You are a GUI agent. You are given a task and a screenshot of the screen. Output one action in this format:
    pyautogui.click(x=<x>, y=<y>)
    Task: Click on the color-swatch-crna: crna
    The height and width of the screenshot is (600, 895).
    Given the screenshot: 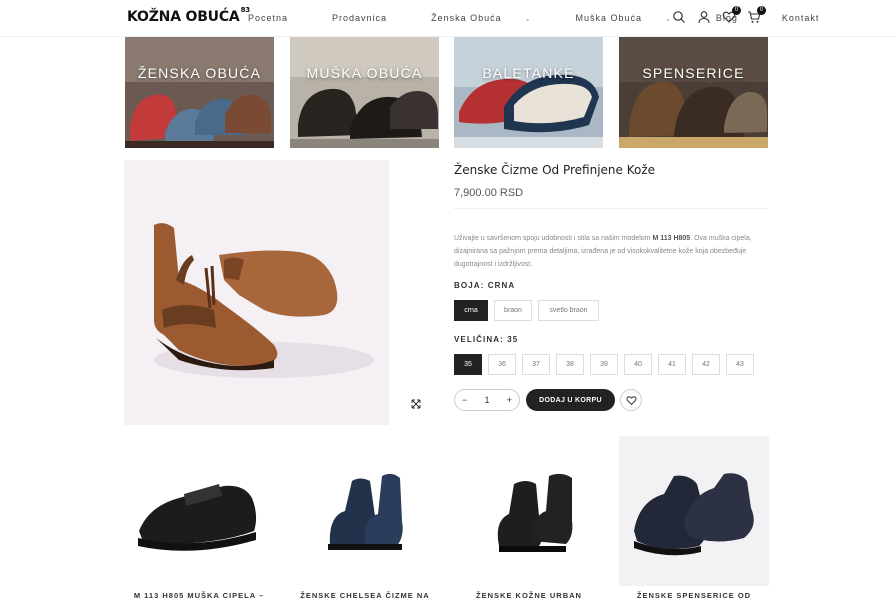 What is the action you would take?
    pyautogui.click(x=471, y=310)
    